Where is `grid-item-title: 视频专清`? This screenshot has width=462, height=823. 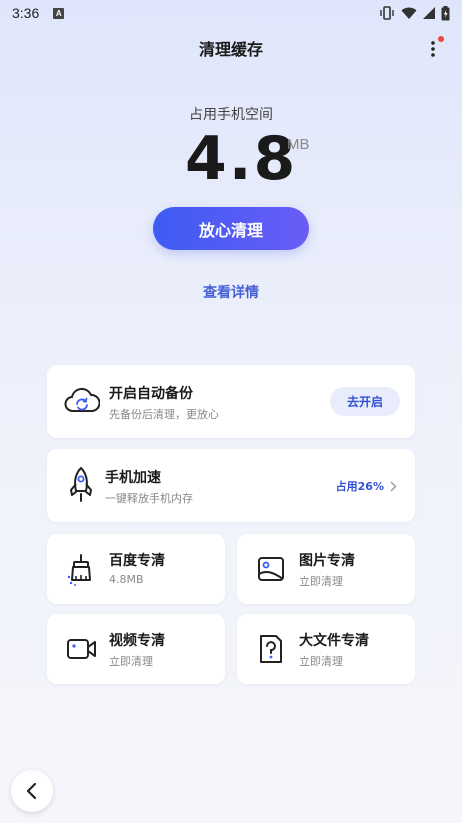
grid-item-title: 视频专清 is located at coordinates (137, 641).